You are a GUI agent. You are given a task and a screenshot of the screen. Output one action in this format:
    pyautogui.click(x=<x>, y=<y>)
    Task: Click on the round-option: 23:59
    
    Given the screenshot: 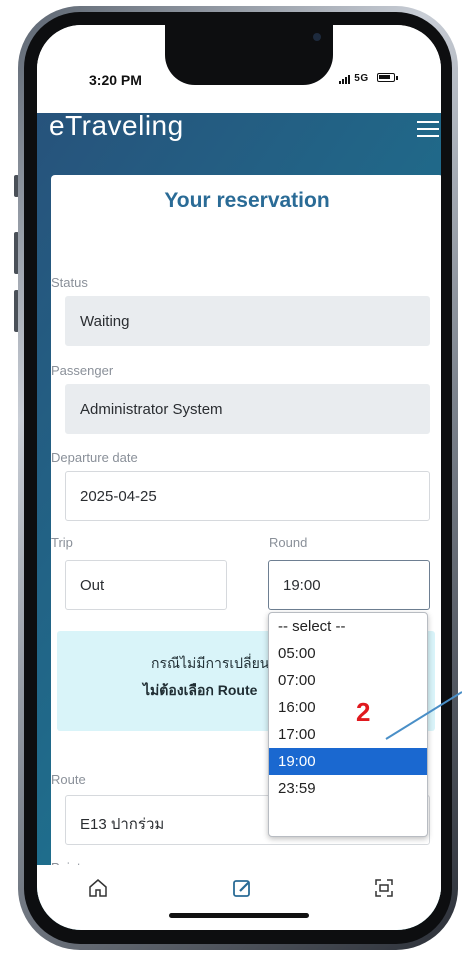 What is the action you would take?
    pyautogui.click(x=348, y=788)
    